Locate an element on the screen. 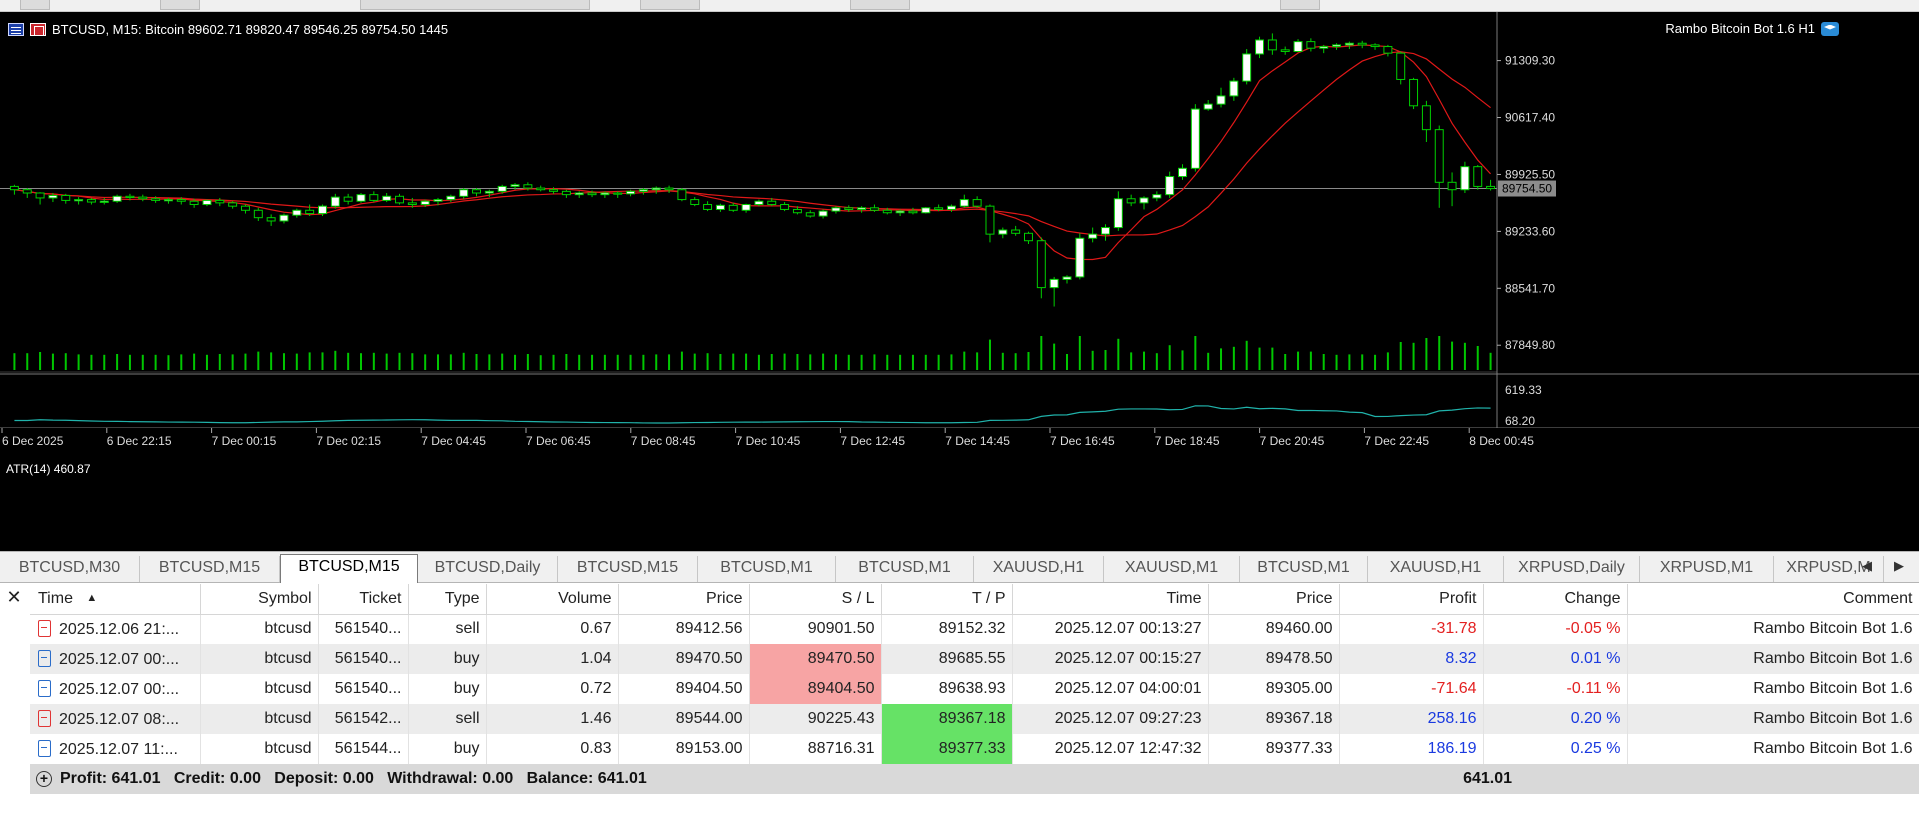  column-header-close-price: Price is located at coordinates (1274, 599).